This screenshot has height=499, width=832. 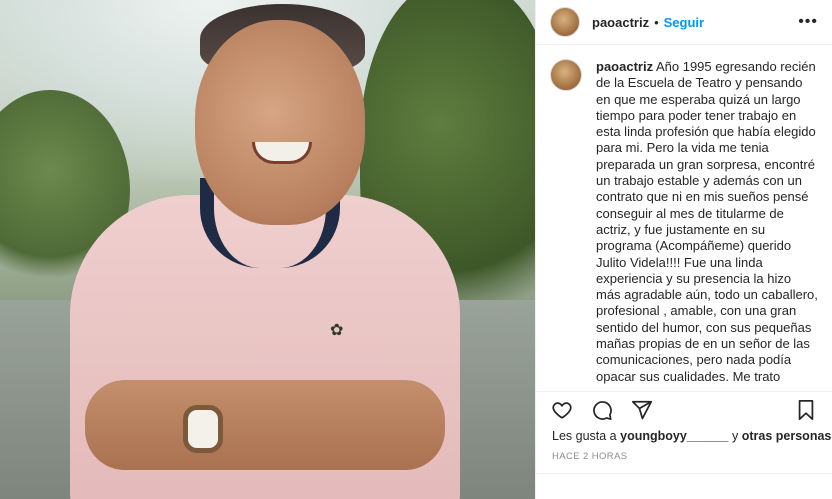 What do you see at coordinates (624, 66) in the screenshot?
I see `caption-username: paoactriz` at bounding box center [624, 66].